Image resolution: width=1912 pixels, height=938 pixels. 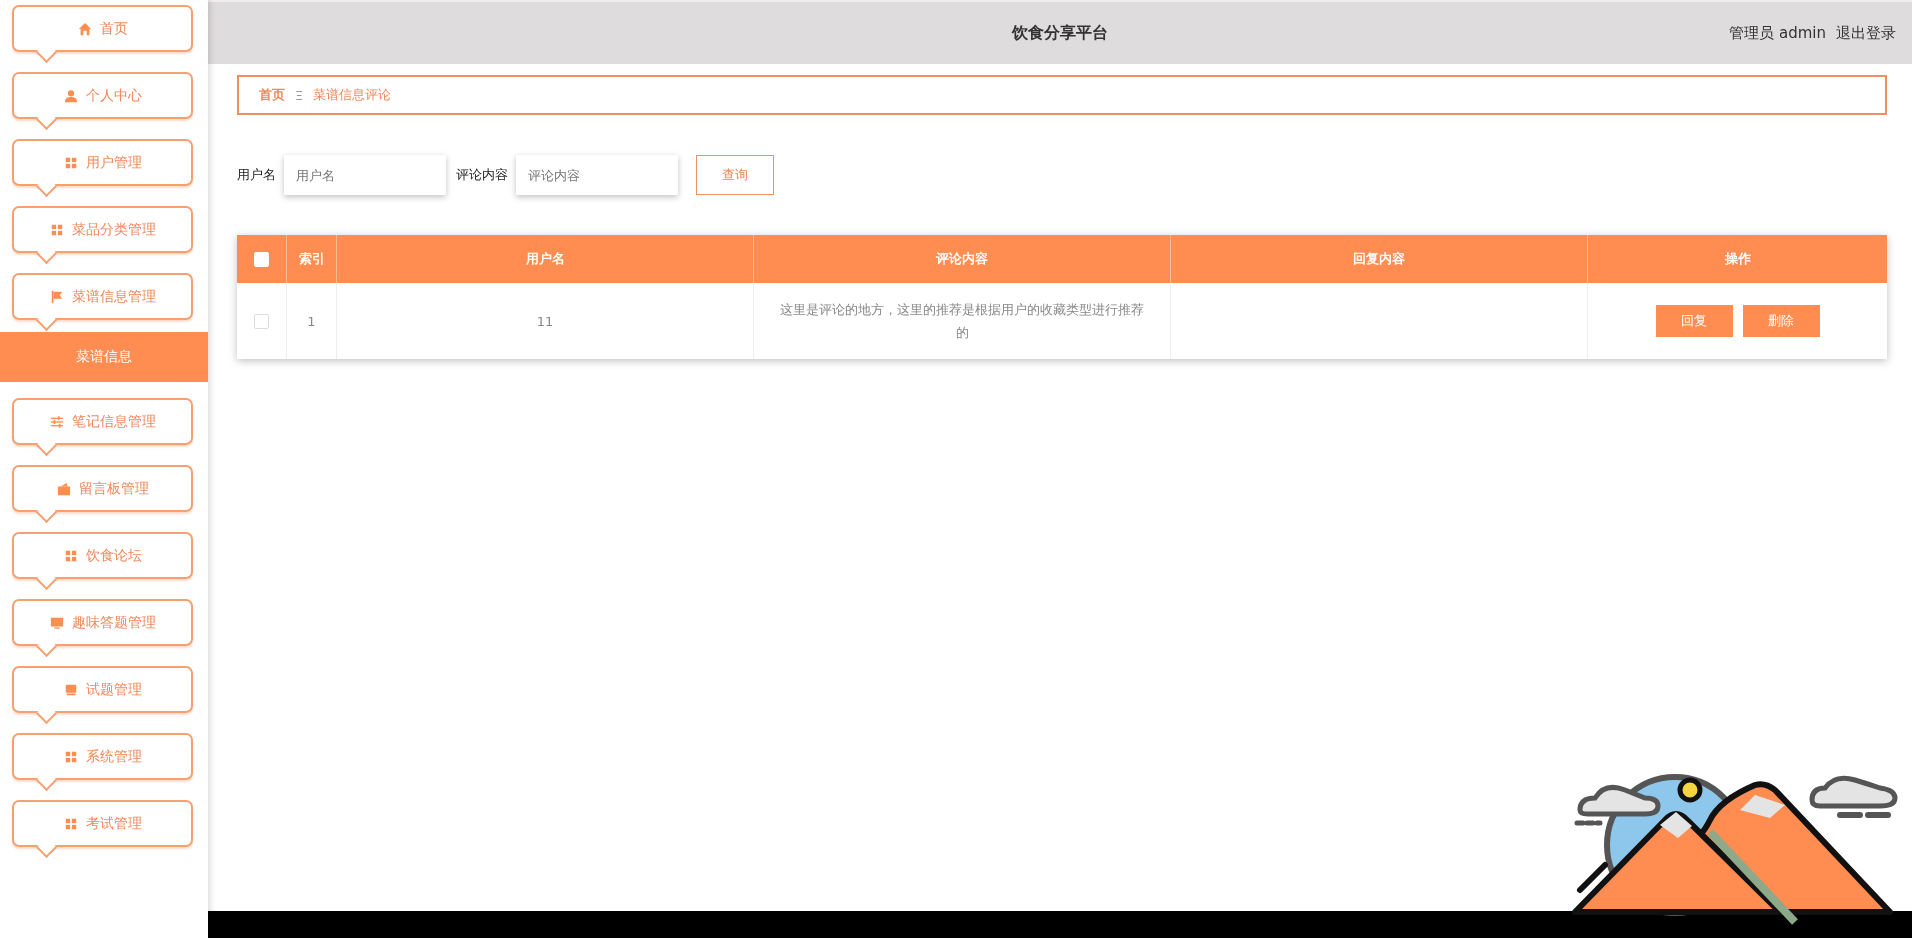 What do you see at coordinates (299, 95) in the screenshot?
I see `breadcrumb-separator: Ξ` at bounding box center [299, 95].